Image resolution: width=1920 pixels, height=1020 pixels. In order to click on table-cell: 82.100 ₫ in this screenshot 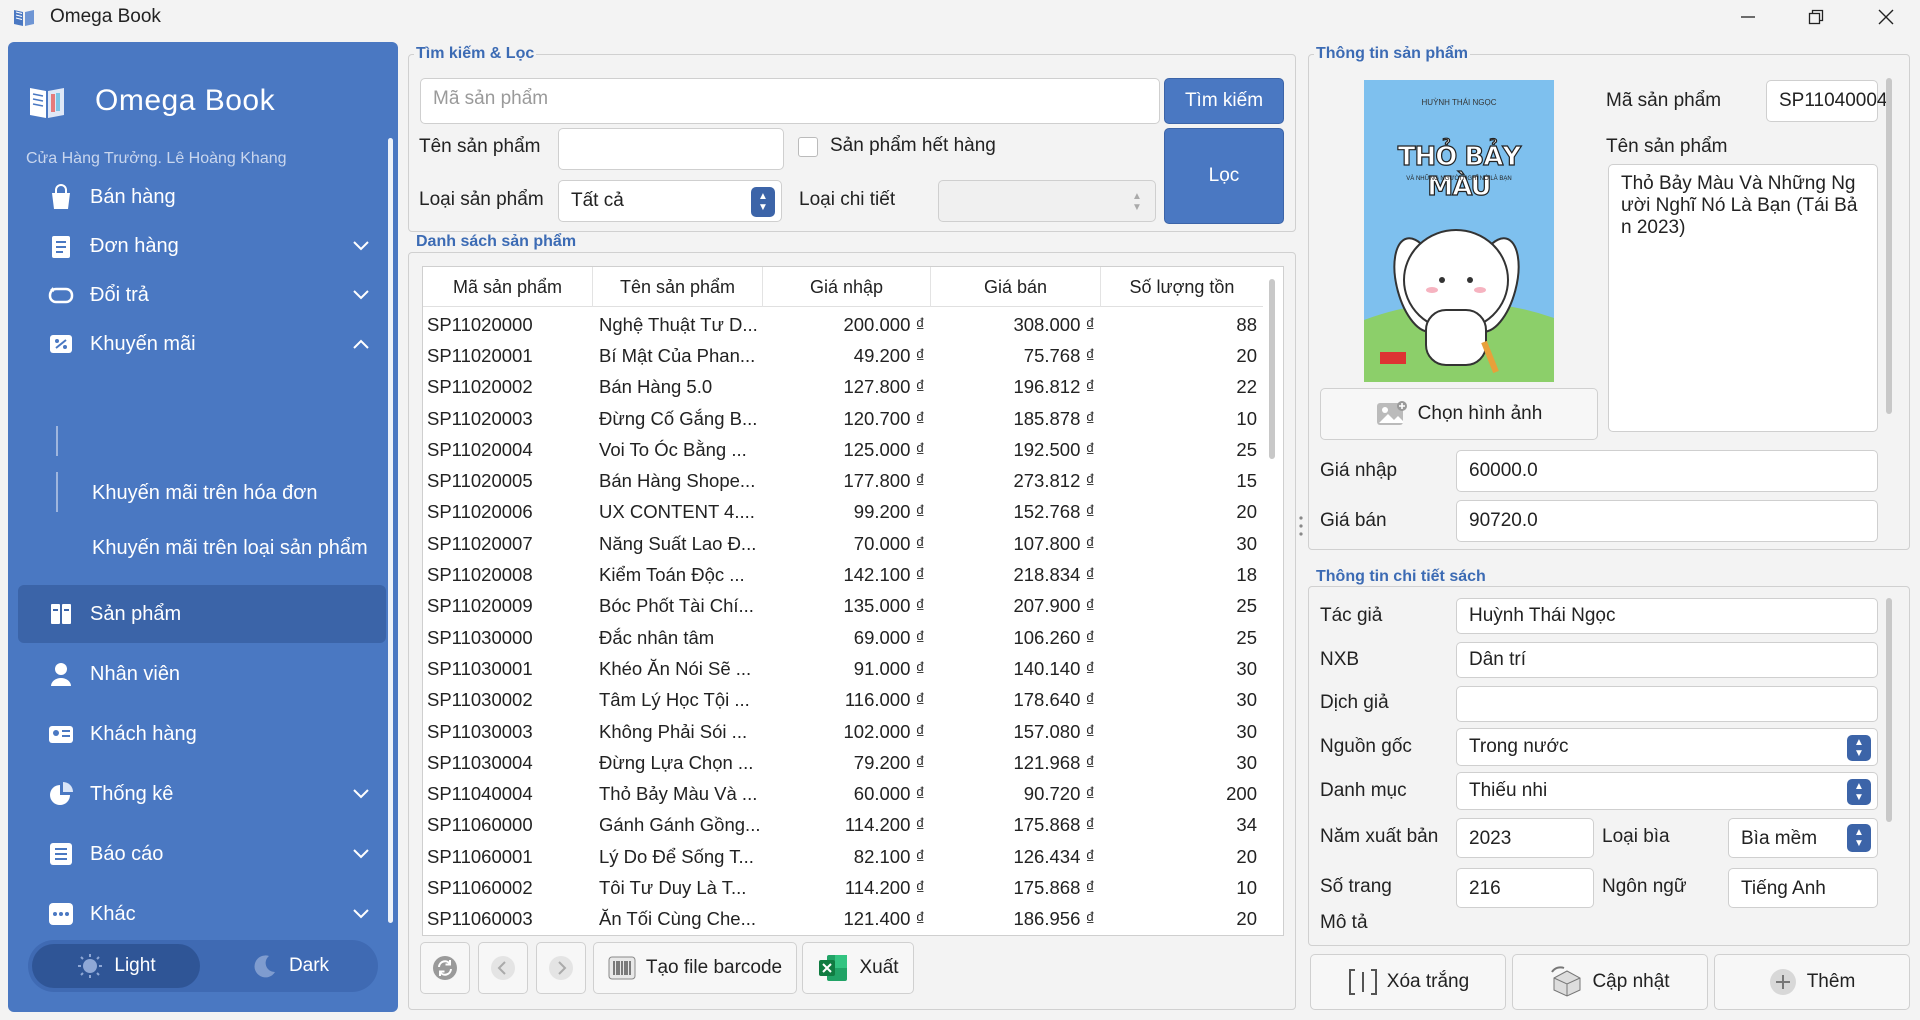, I will do `click(889, 856)`.